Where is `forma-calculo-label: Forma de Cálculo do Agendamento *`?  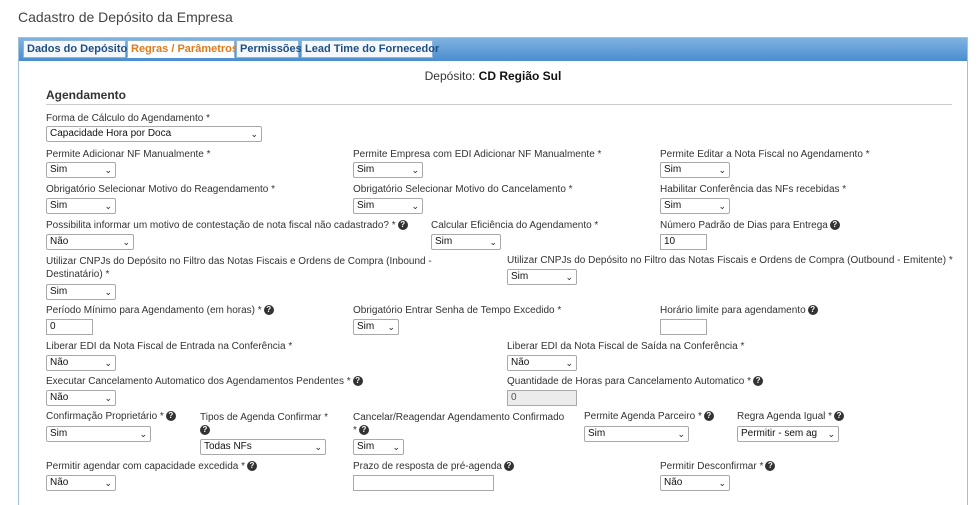 forma-calculo-label: Forma de Cálculo do Agendamento * is located at coordinates (128, 118).